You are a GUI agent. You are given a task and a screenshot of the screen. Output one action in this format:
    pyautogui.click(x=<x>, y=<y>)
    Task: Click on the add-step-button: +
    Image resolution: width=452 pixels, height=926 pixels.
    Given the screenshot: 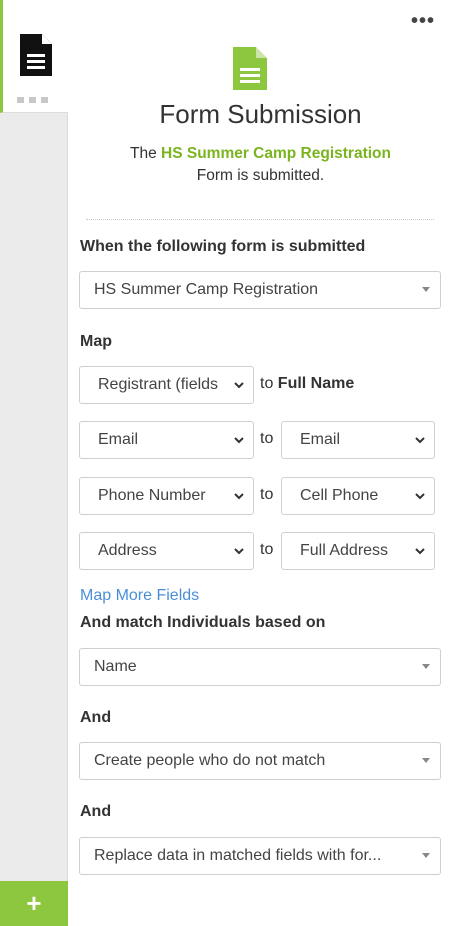 What is the action you would take?
    pyautogui.click(x=34, y=903)
    